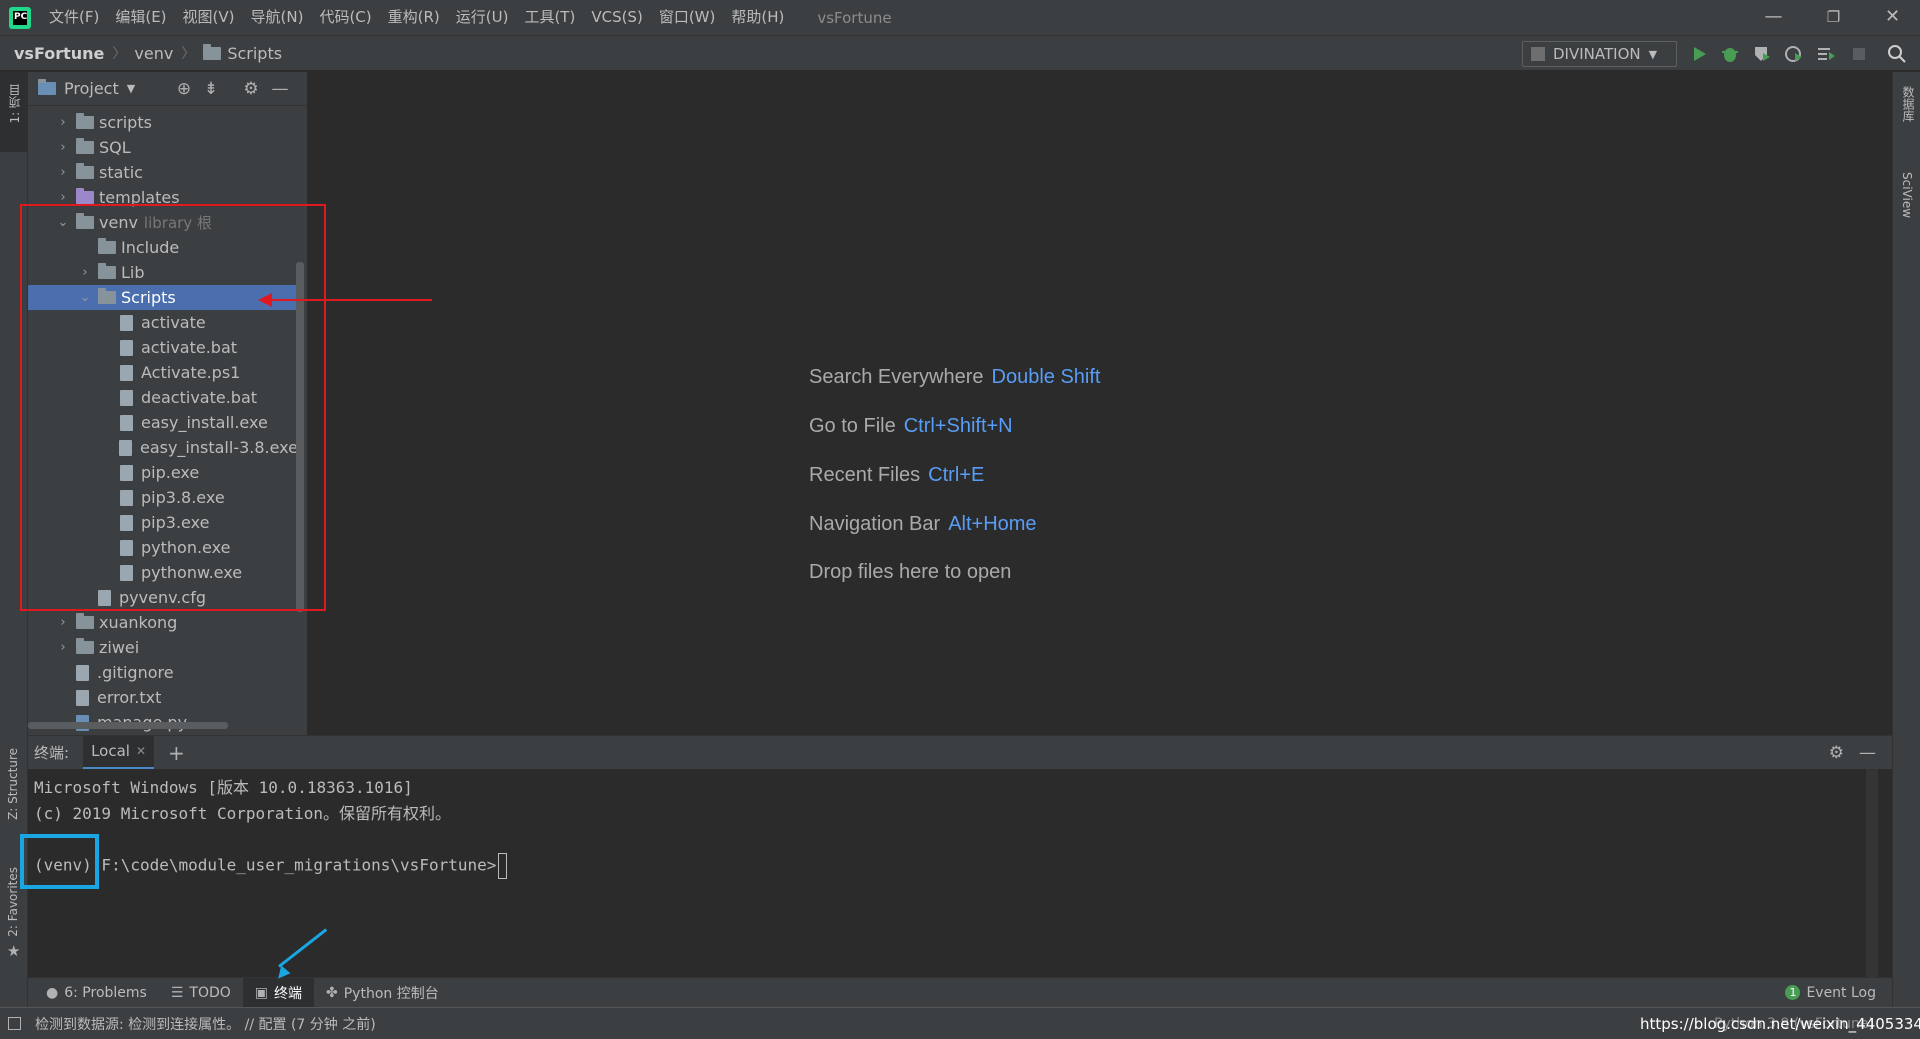 This screenshot has height=1039, width=1920. What do you see at coordinates (163, 647) in the screenshot?
I see `tree-item-ziwei: › ziwei` at bounding box center [163, 647].